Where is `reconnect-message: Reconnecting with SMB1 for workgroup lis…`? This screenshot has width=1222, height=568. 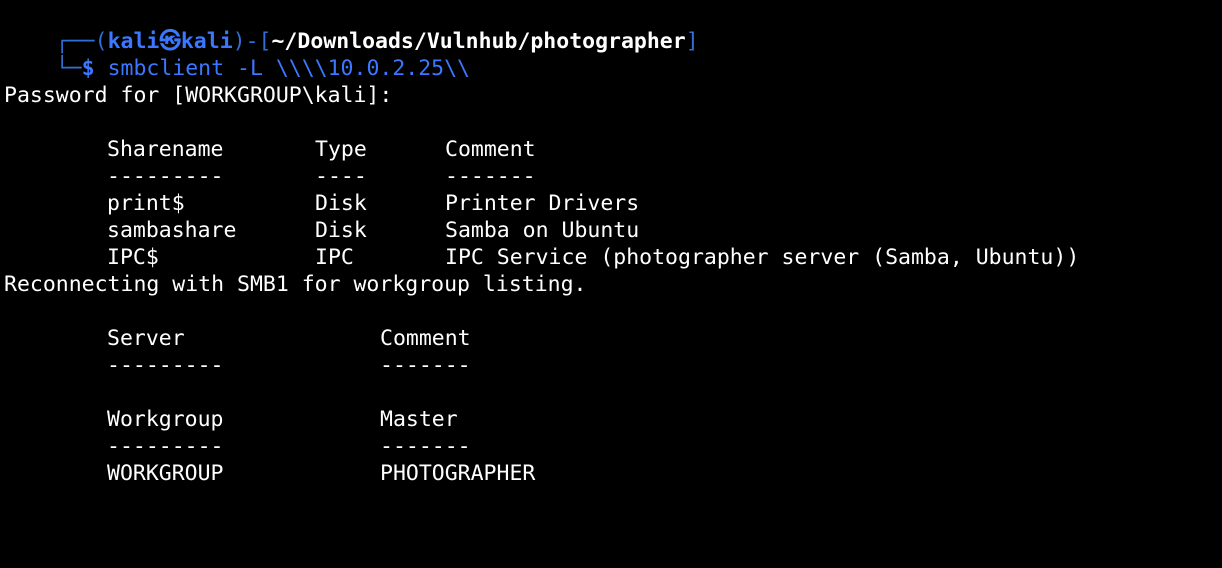
reconnect-message: Reconnecting with SMB1 for workgroup lis… is located at coordinates (295, 284).